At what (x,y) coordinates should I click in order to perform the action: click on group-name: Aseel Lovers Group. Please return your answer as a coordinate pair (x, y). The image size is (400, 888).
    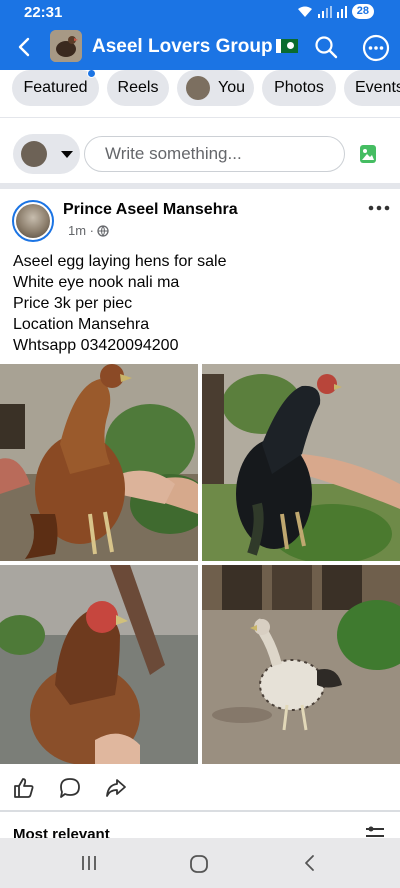
    Looking at the image, I should click on (182, 46).